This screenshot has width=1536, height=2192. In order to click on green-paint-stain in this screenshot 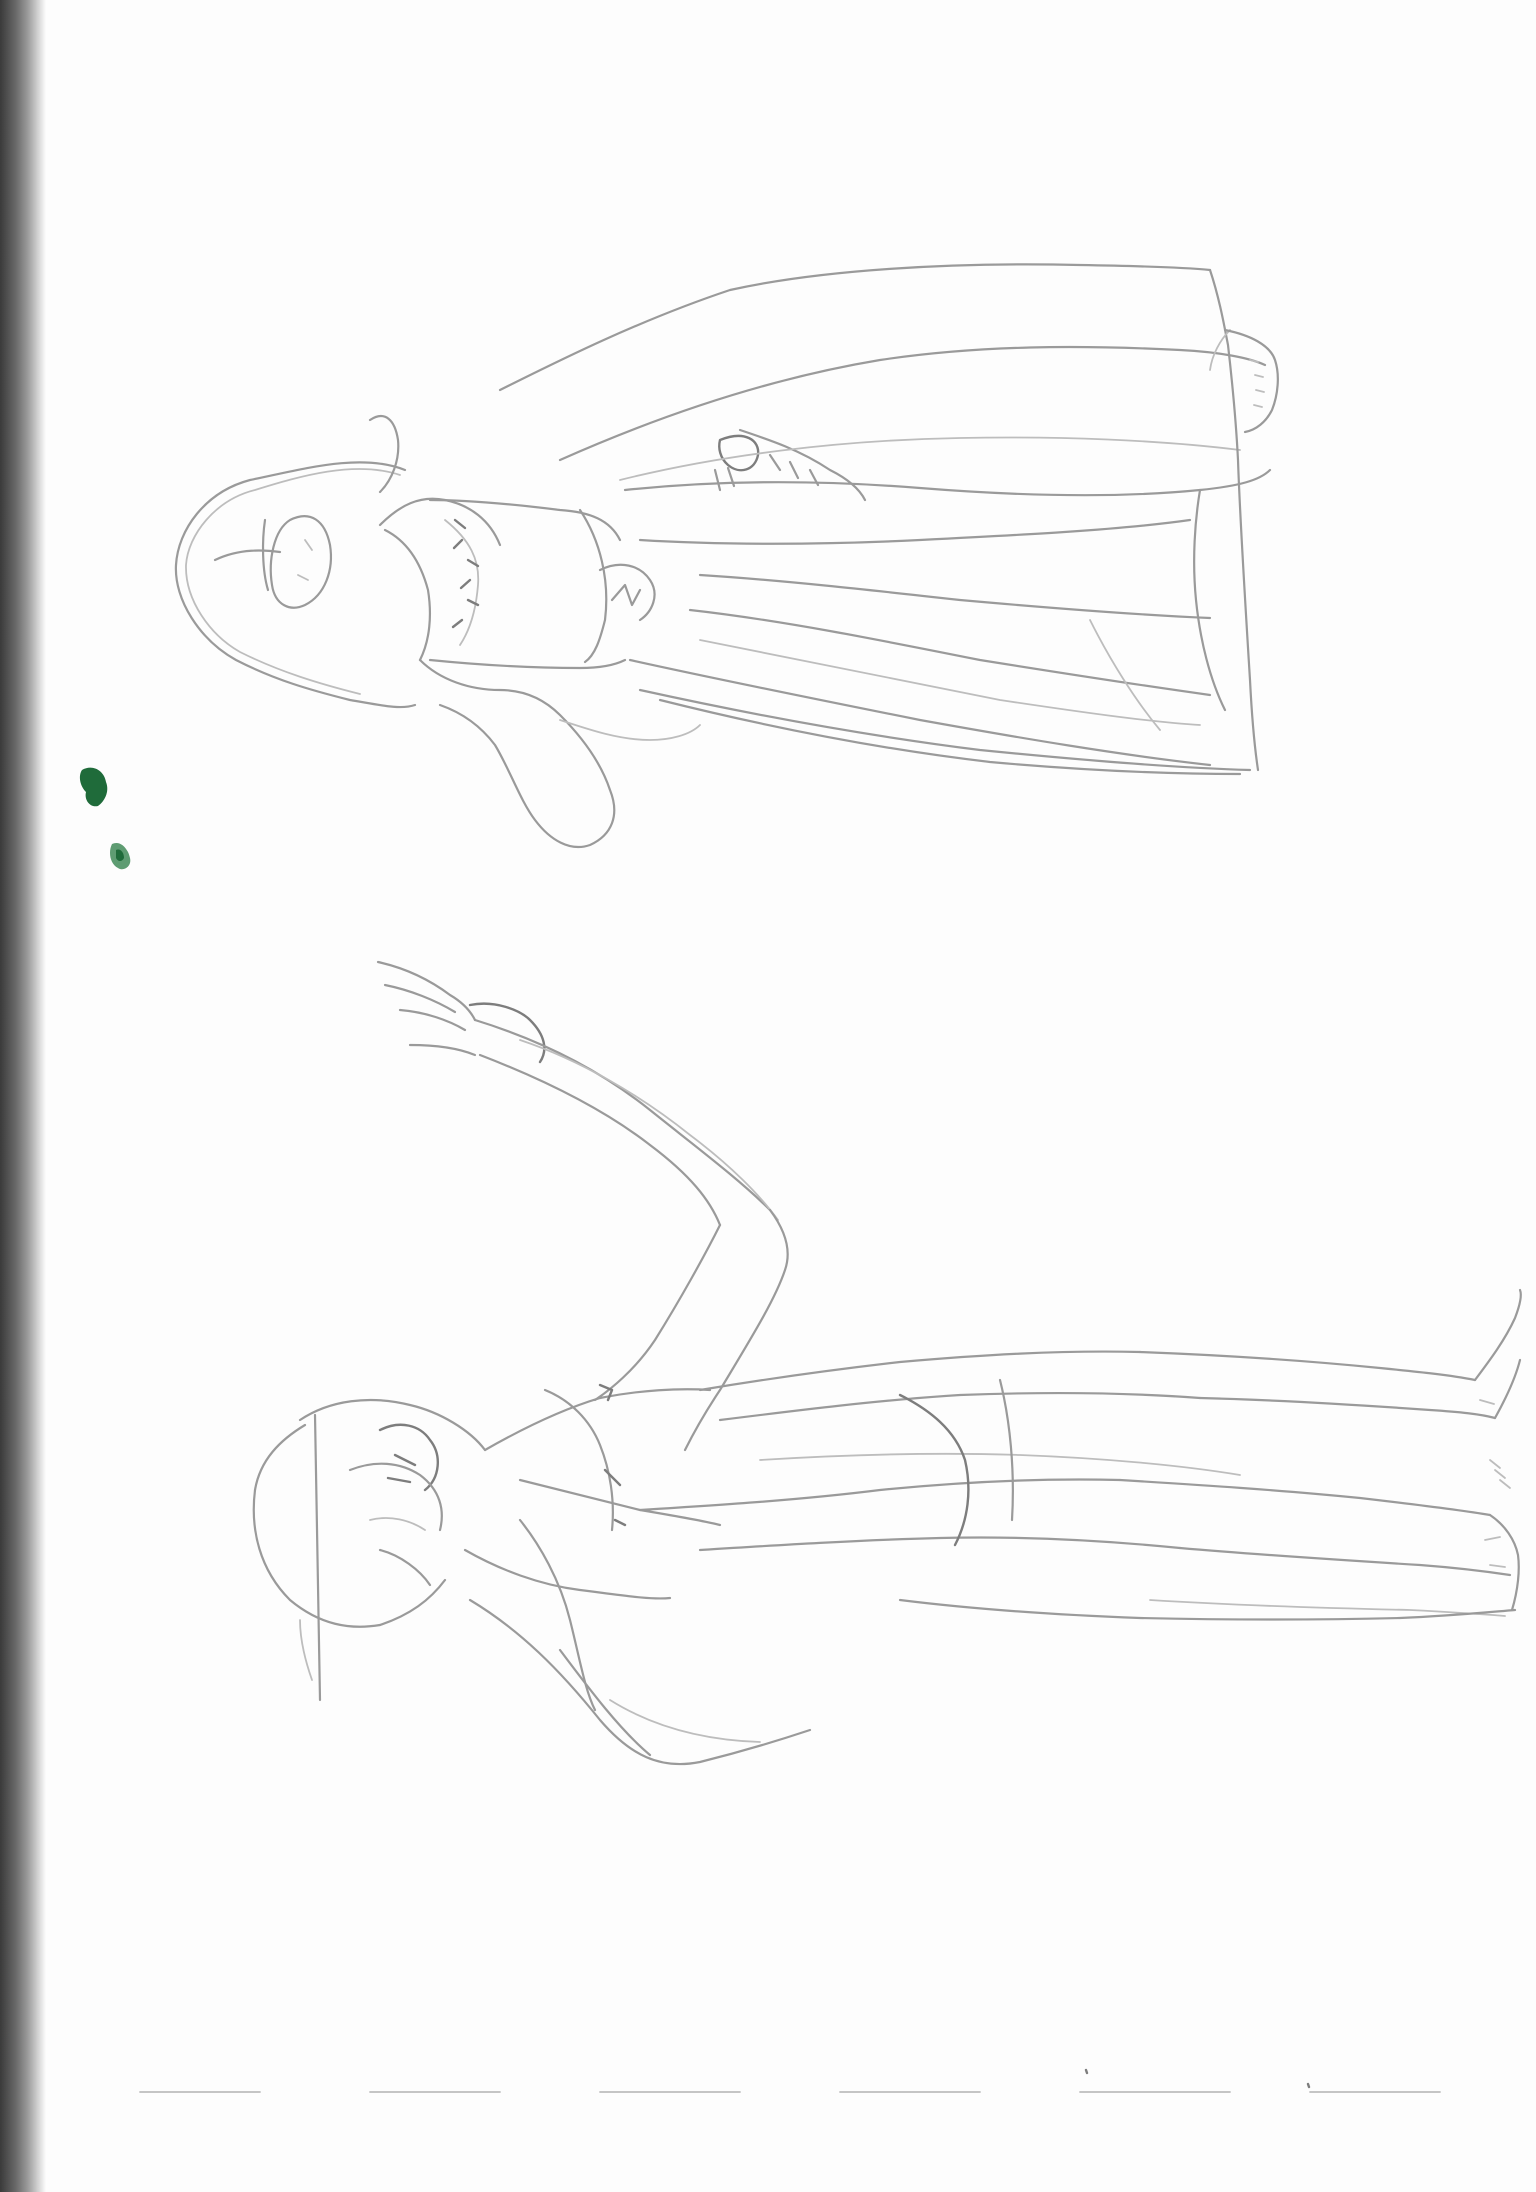, I will do `click(105, 818)`.